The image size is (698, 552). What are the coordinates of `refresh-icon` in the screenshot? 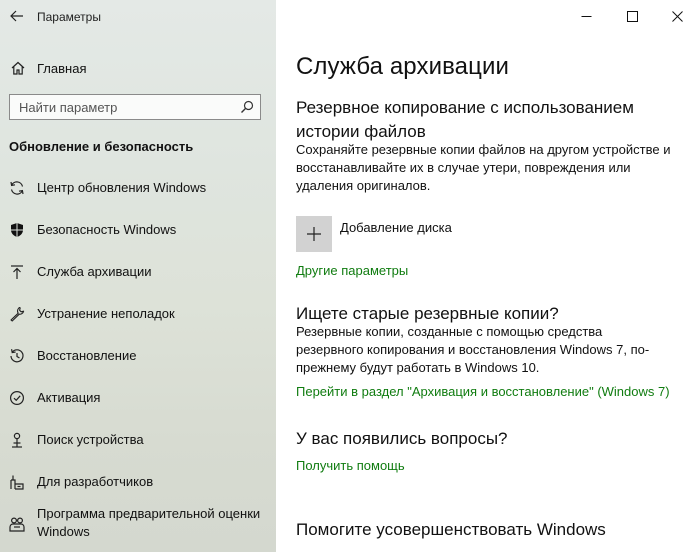 It's located at (17, 188).